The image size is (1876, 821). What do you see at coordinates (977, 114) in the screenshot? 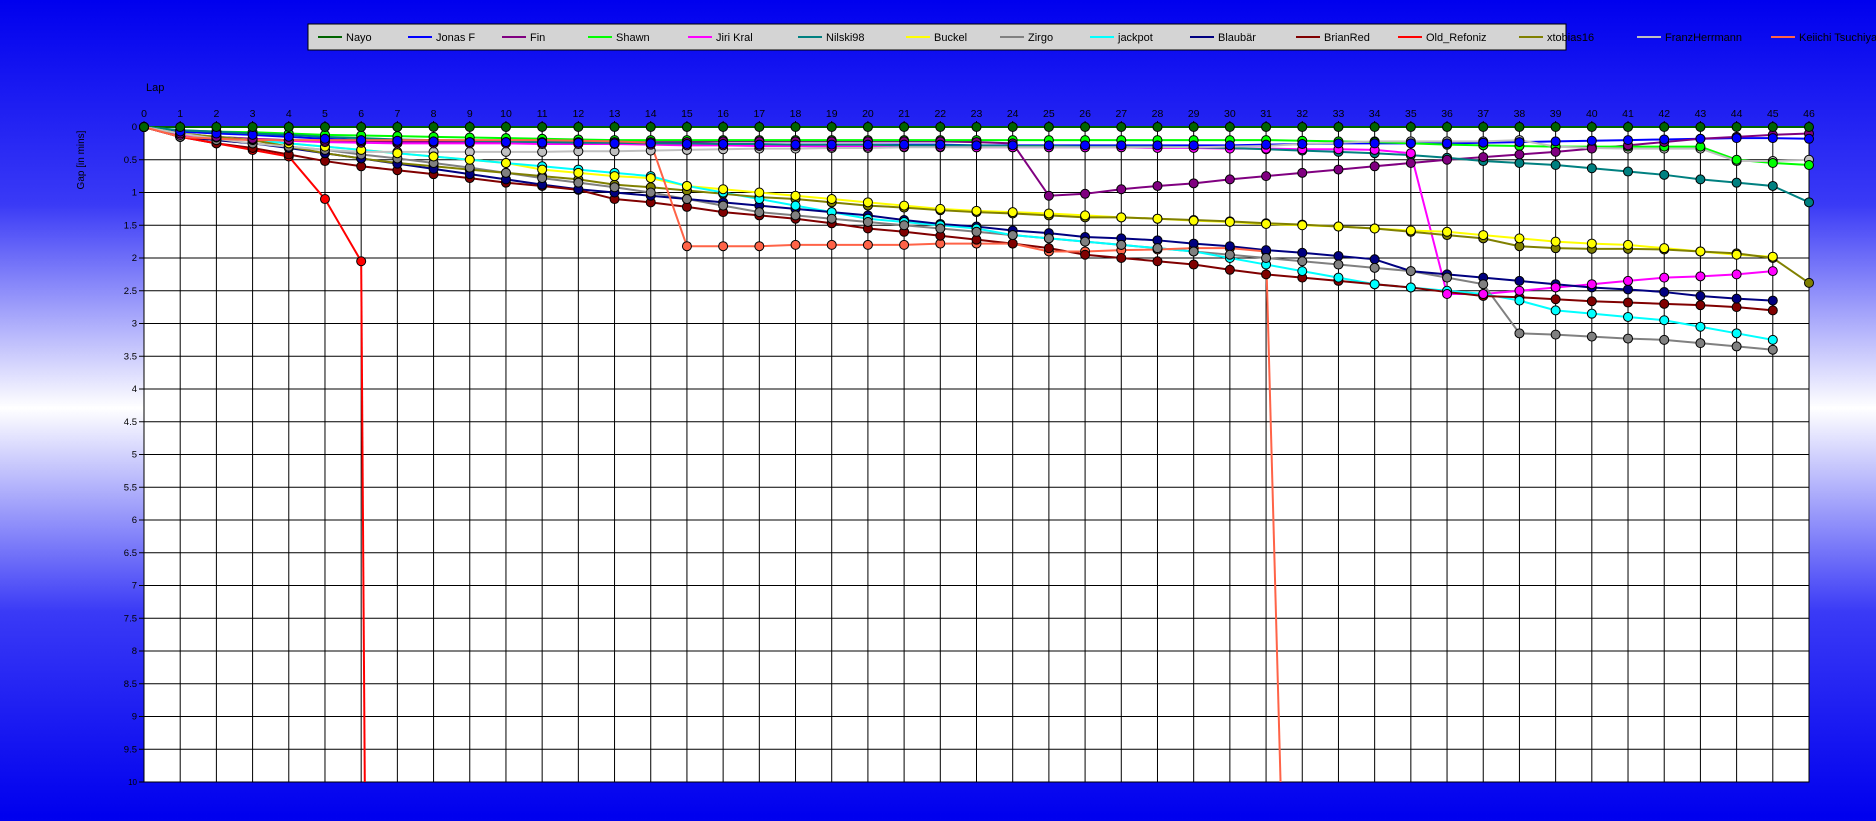
I see `x-tick-label: 23` at bounding box center [977, 114].